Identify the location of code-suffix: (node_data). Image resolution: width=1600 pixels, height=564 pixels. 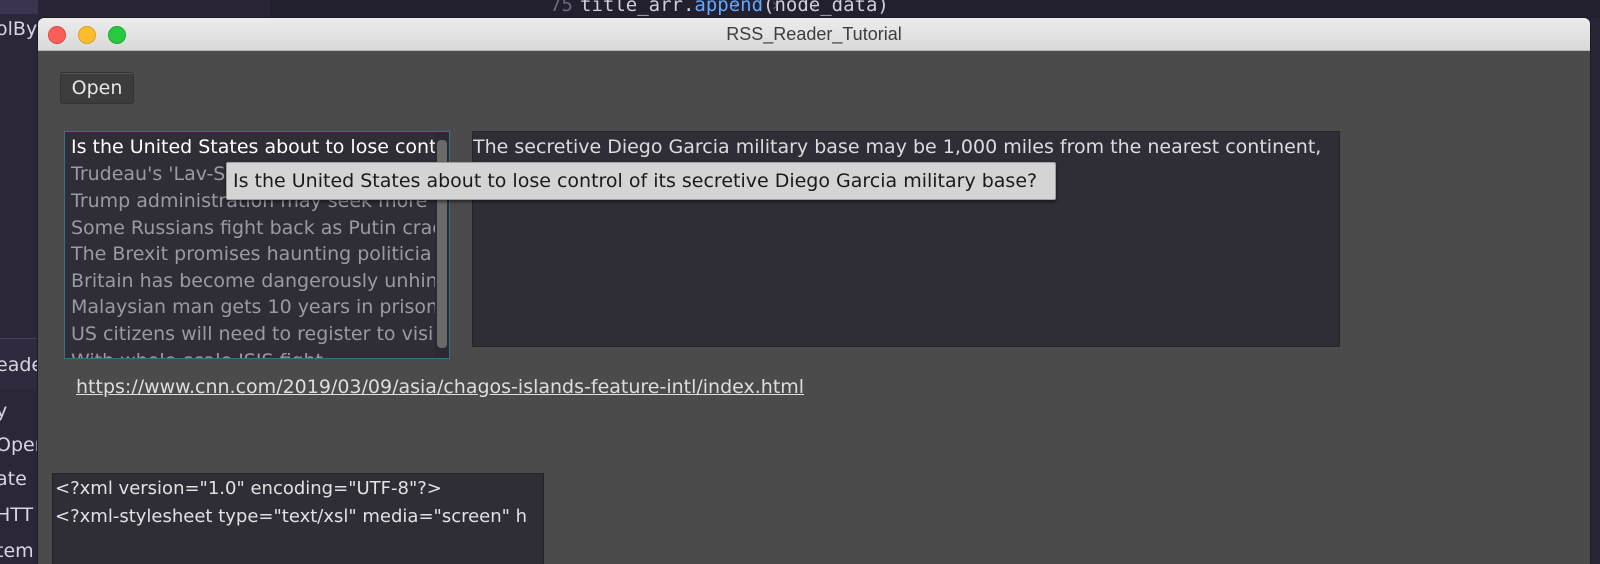
(826, 8).